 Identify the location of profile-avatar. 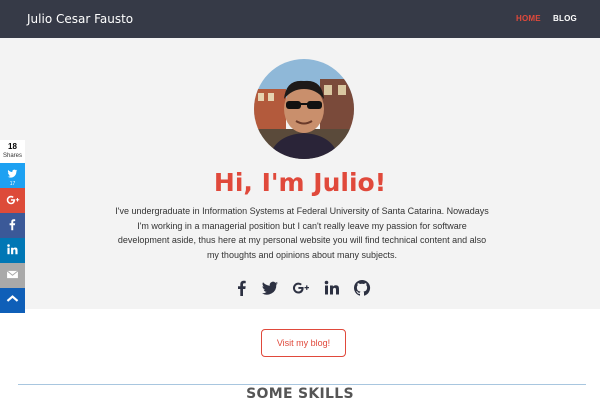
(304, 109).